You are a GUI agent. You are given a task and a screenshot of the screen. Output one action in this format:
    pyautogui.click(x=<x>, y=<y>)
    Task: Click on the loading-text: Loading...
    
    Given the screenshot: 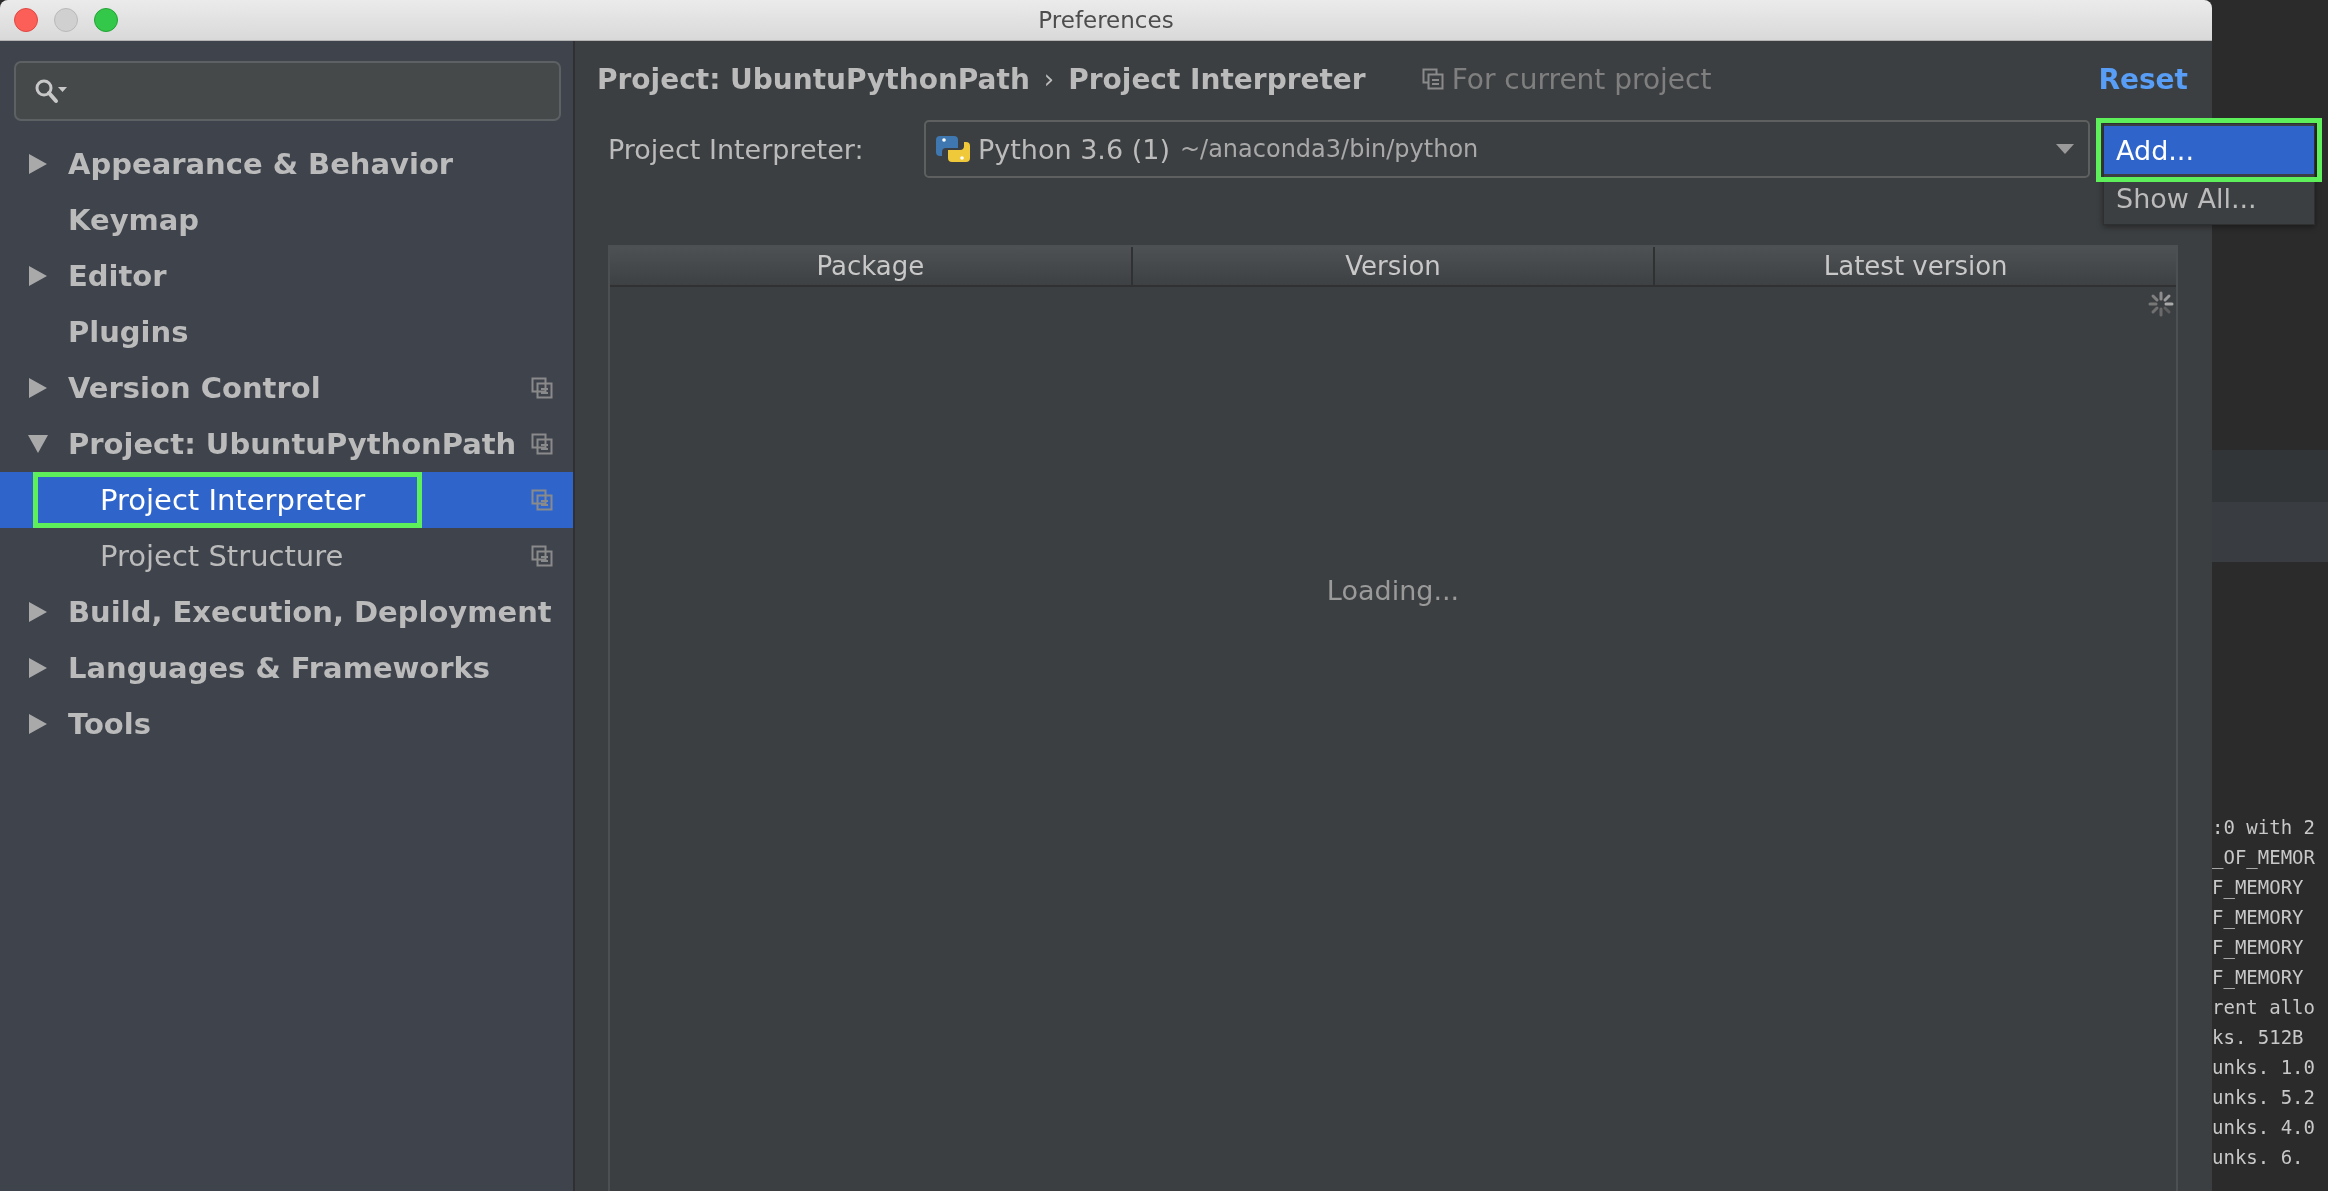 What is the action you would take?
    pyautogui.click(x=1393, y=591)
    